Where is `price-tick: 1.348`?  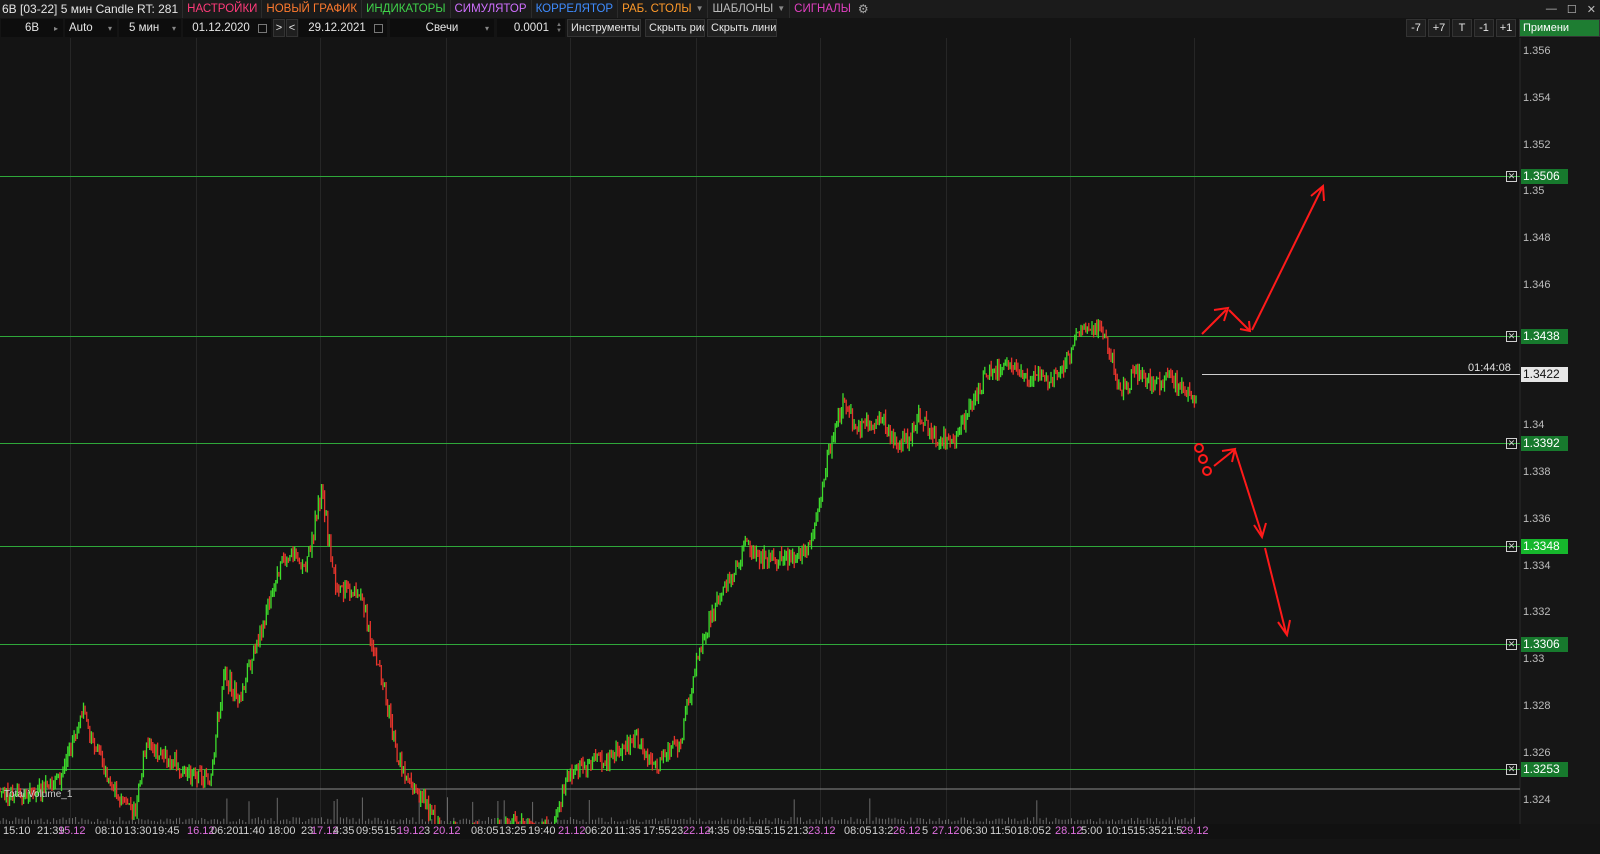 price-tick: 1.348 is located at coordinates (1537, 238).